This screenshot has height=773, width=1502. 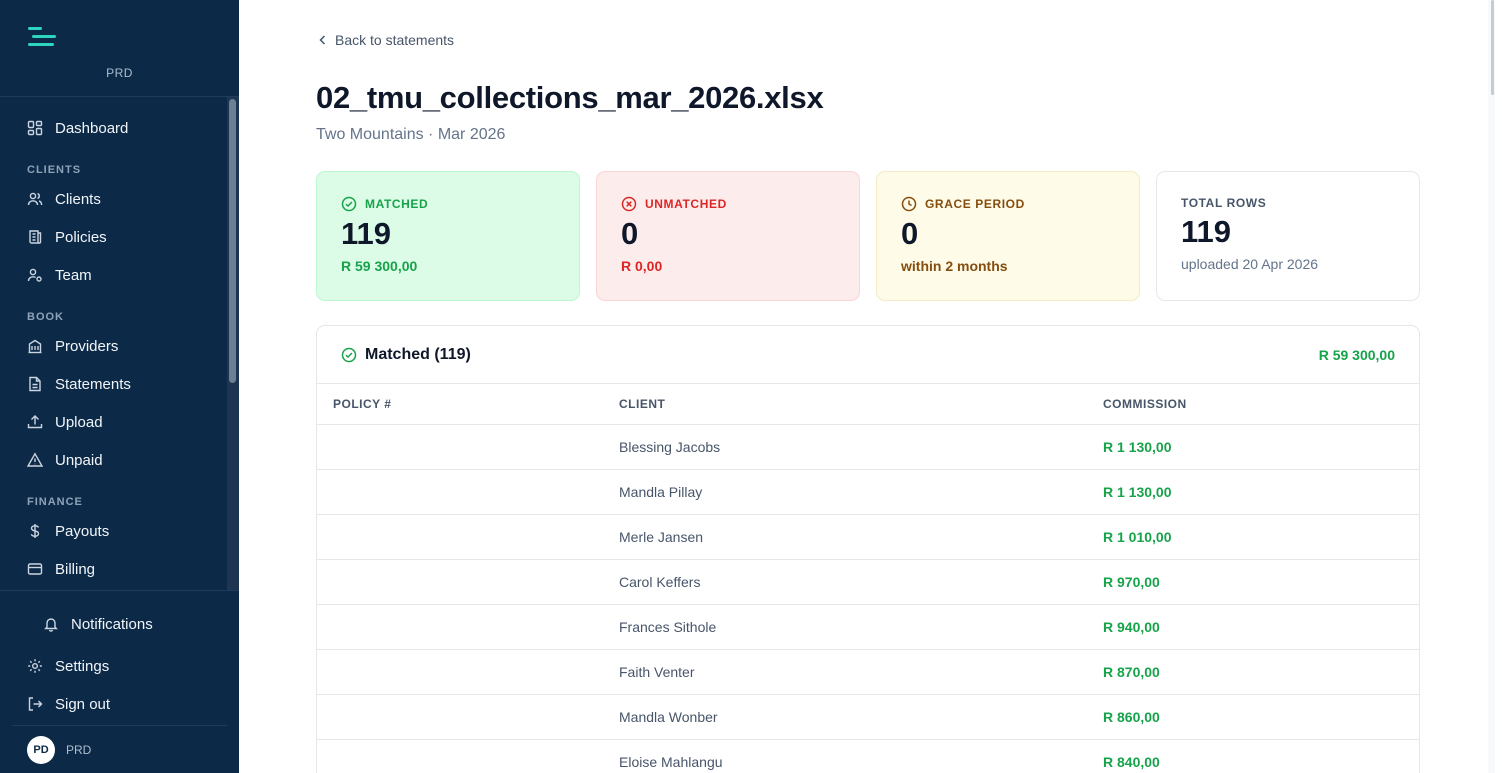 What do you see at coordinates (92, 128) in the screenshot?
I see `sidebar-item-label: Dashboard` at bounding box center [92, 128].